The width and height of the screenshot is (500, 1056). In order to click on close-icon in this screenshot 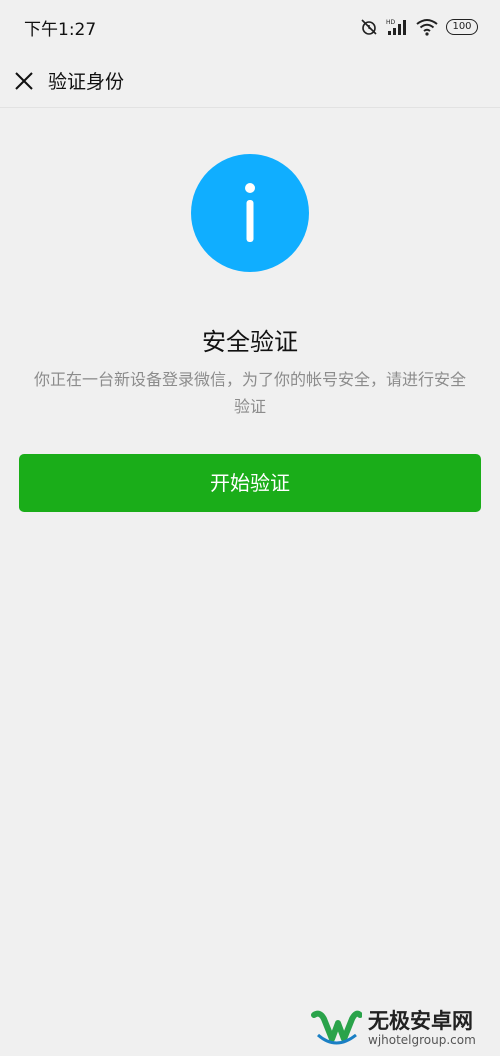, I will do `click(24, 80)`.